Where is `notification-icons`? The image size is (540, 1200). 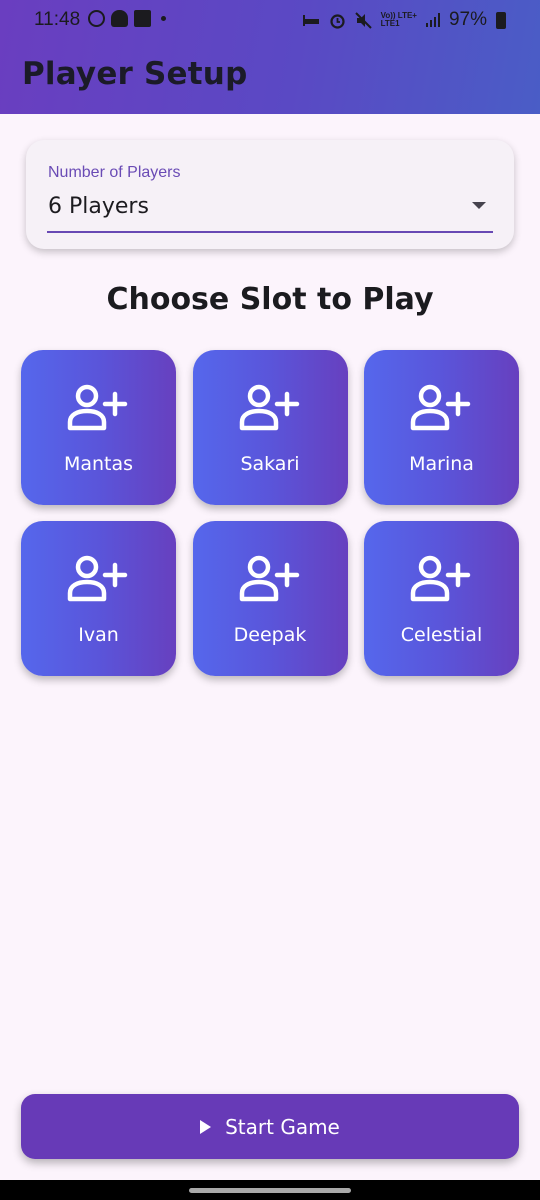
notification-icons is located at coordinates (127, 18).